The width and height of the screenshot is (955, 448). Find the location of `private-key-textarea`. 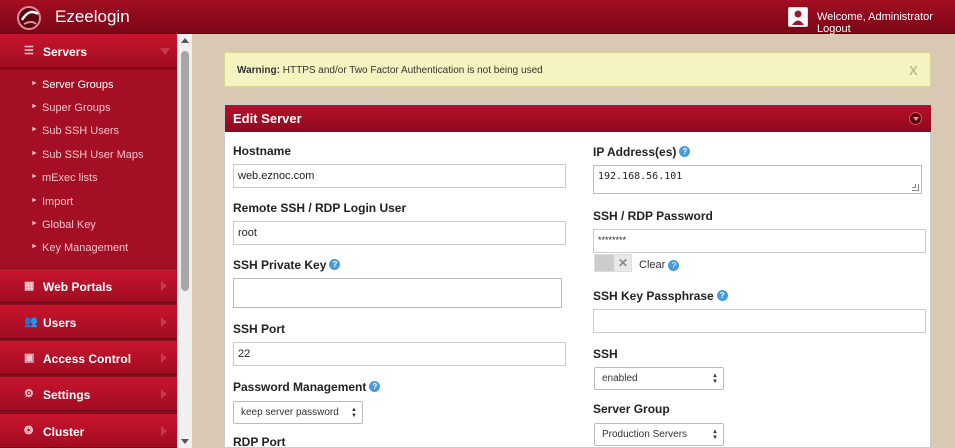

private-key-textarea is located at coordinates (397, 293).